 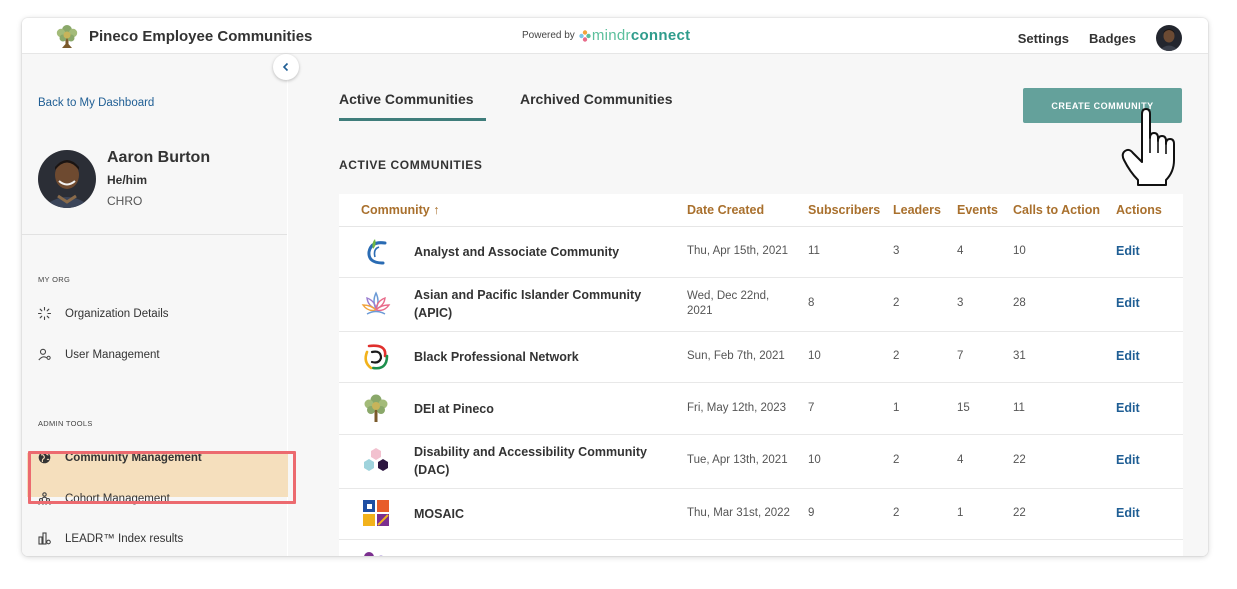 What do you see at coordinates (1169, 38) in the screenshot?
I see `user-avatar` at bounding box center [1169, 38].